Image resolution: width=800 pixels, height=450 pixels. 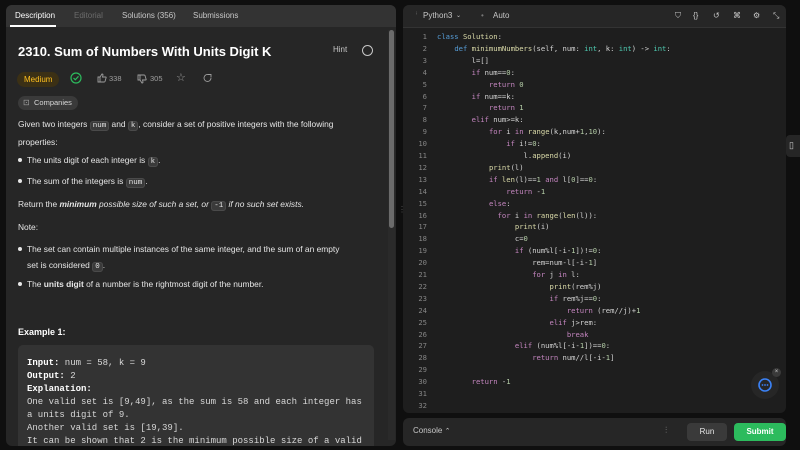 What do you see at coordinates (431, 430) in the screenshot?
I see `console-toggle: Console ⌃` at bounding box center [431, 430].